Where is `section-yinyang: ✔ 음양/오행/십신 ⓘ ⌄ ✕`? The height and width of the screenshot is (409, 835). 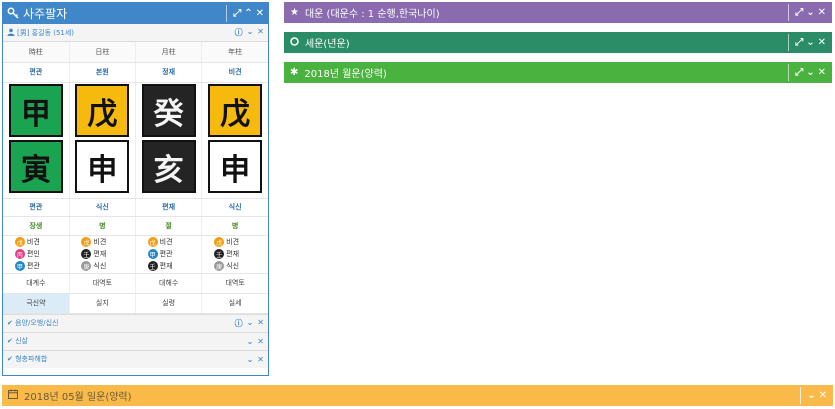
section-yinyang: ✔ 음양/오행/십신 ⓘ ⌄ ✕ is located at coordinates (135, 322).